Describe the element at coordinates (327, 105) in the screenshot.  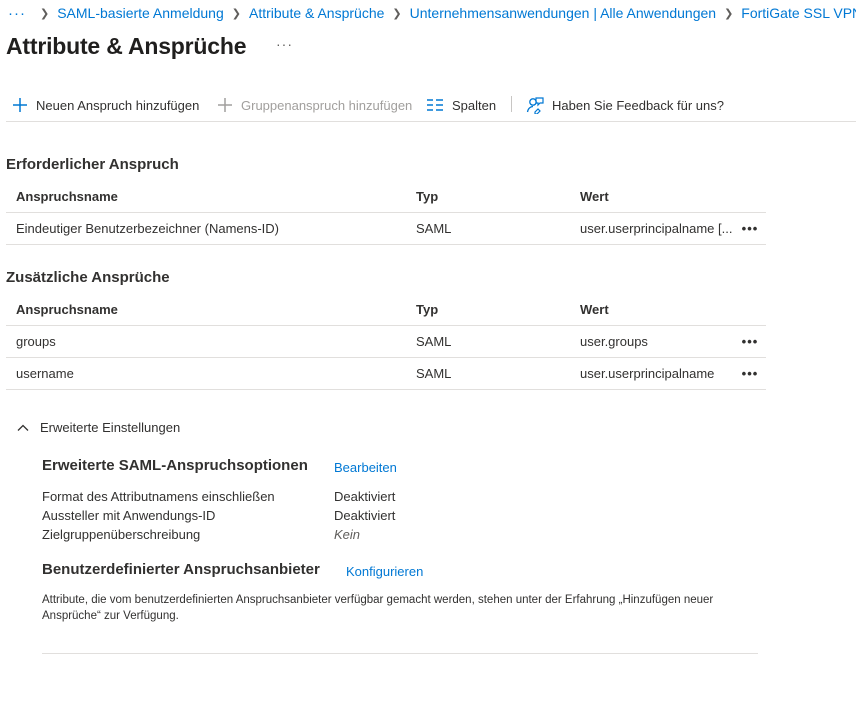
I see `add-group-claim-label: Gruppenanspruch hinzufügen` at that location.